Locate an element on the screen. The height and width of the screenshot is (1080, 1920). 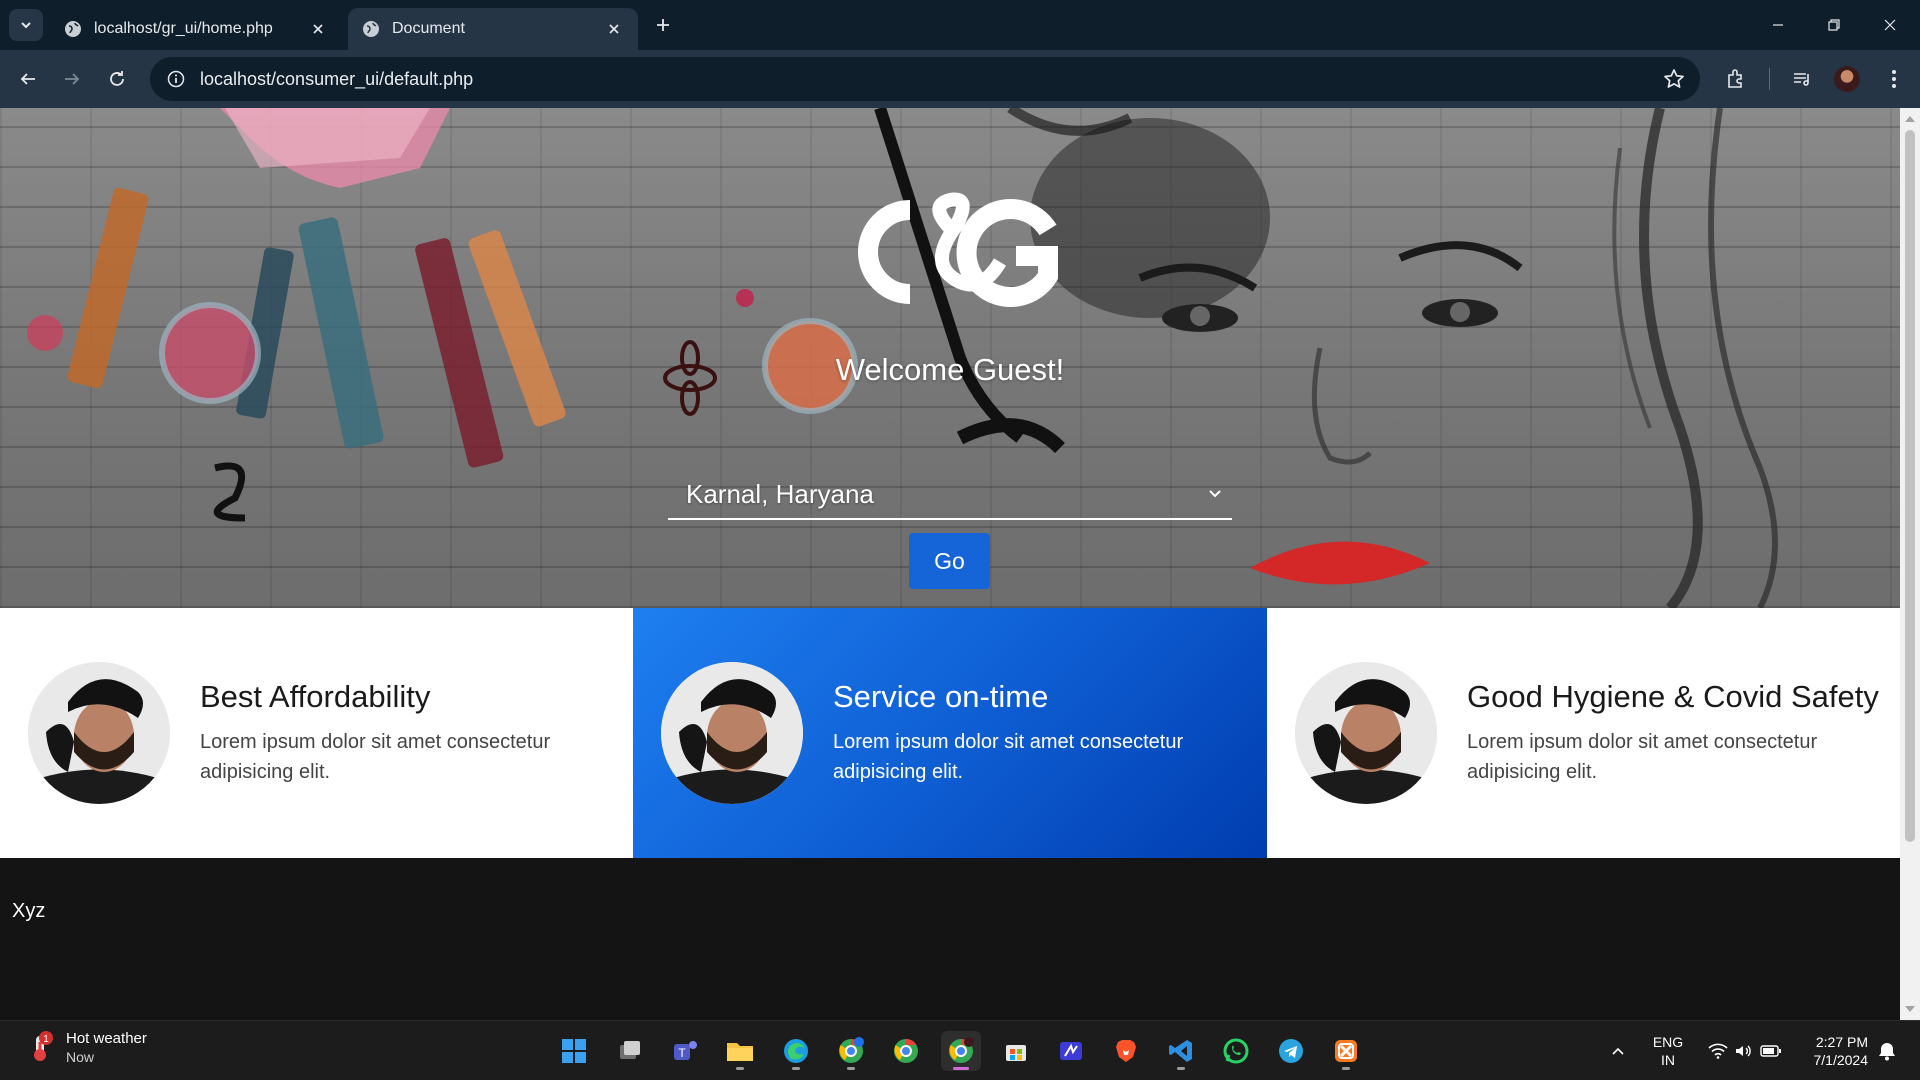
feature-title: Service on-time is located at coordinates (941, 696).